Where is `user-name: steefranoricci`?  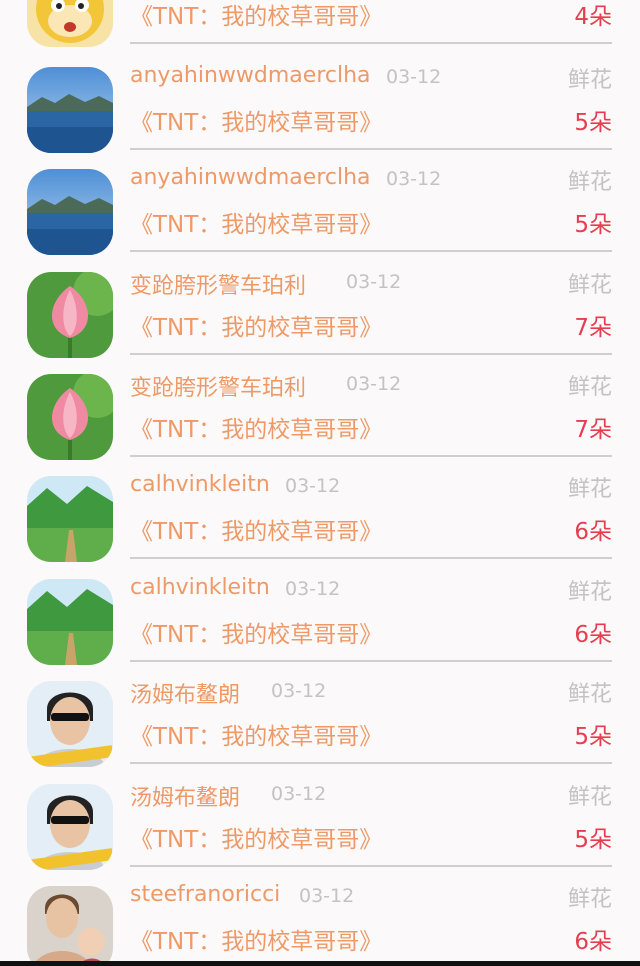 user-name: steefranoricci is located at coordinates (205, 894).